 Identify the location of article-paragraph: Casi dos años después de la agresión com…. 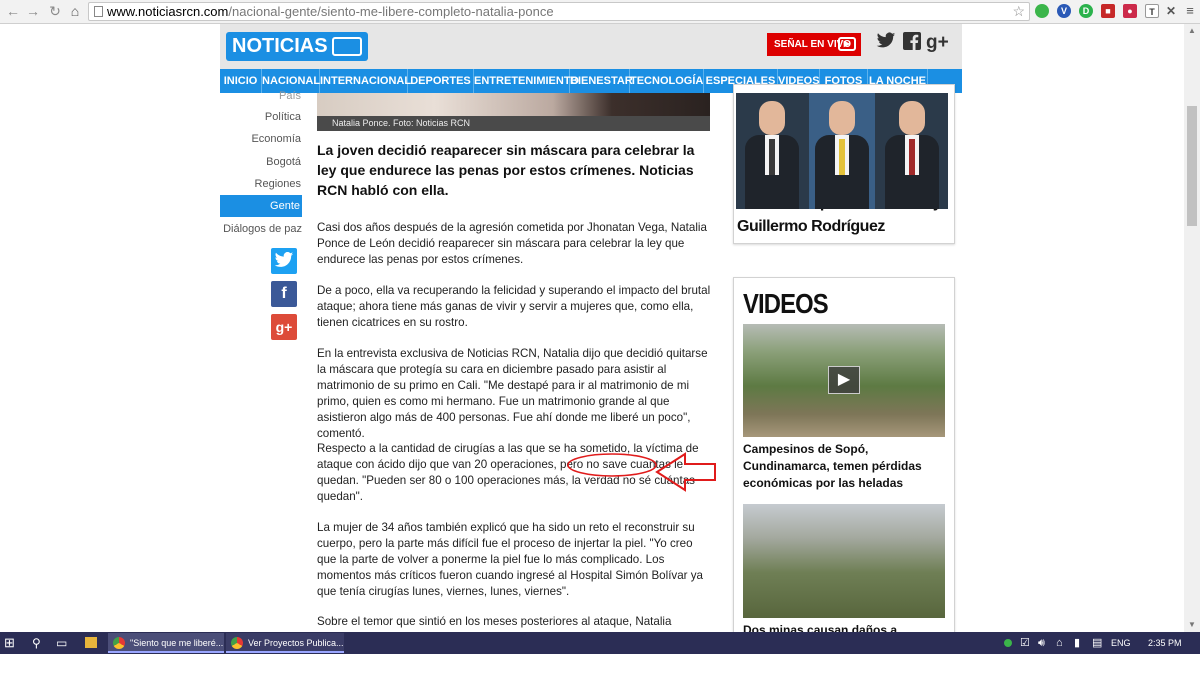
(512, 243).